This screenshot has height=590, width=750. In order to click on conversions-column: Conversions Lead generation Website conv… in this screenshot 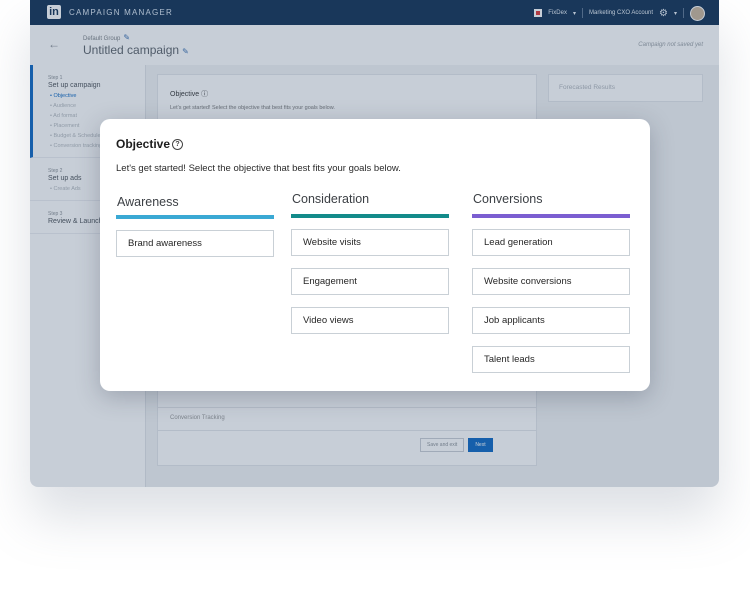, I will do `click(551, 287)`.